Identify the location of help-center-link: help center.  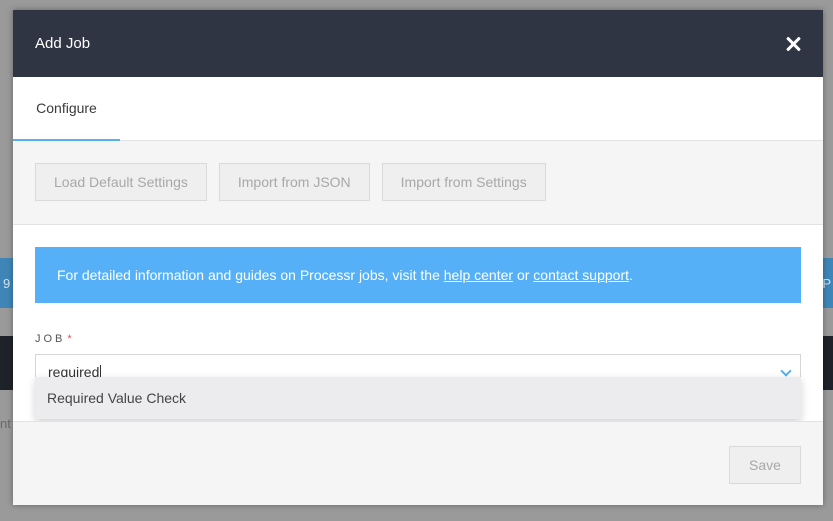
(478, 275).